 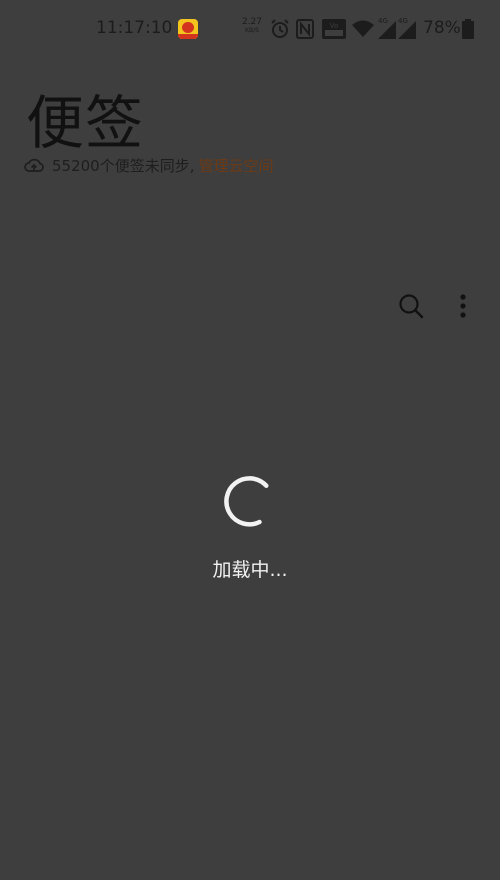 I want to click on manage-cloud-link: 管理云空间, so click(x=236, y=165).